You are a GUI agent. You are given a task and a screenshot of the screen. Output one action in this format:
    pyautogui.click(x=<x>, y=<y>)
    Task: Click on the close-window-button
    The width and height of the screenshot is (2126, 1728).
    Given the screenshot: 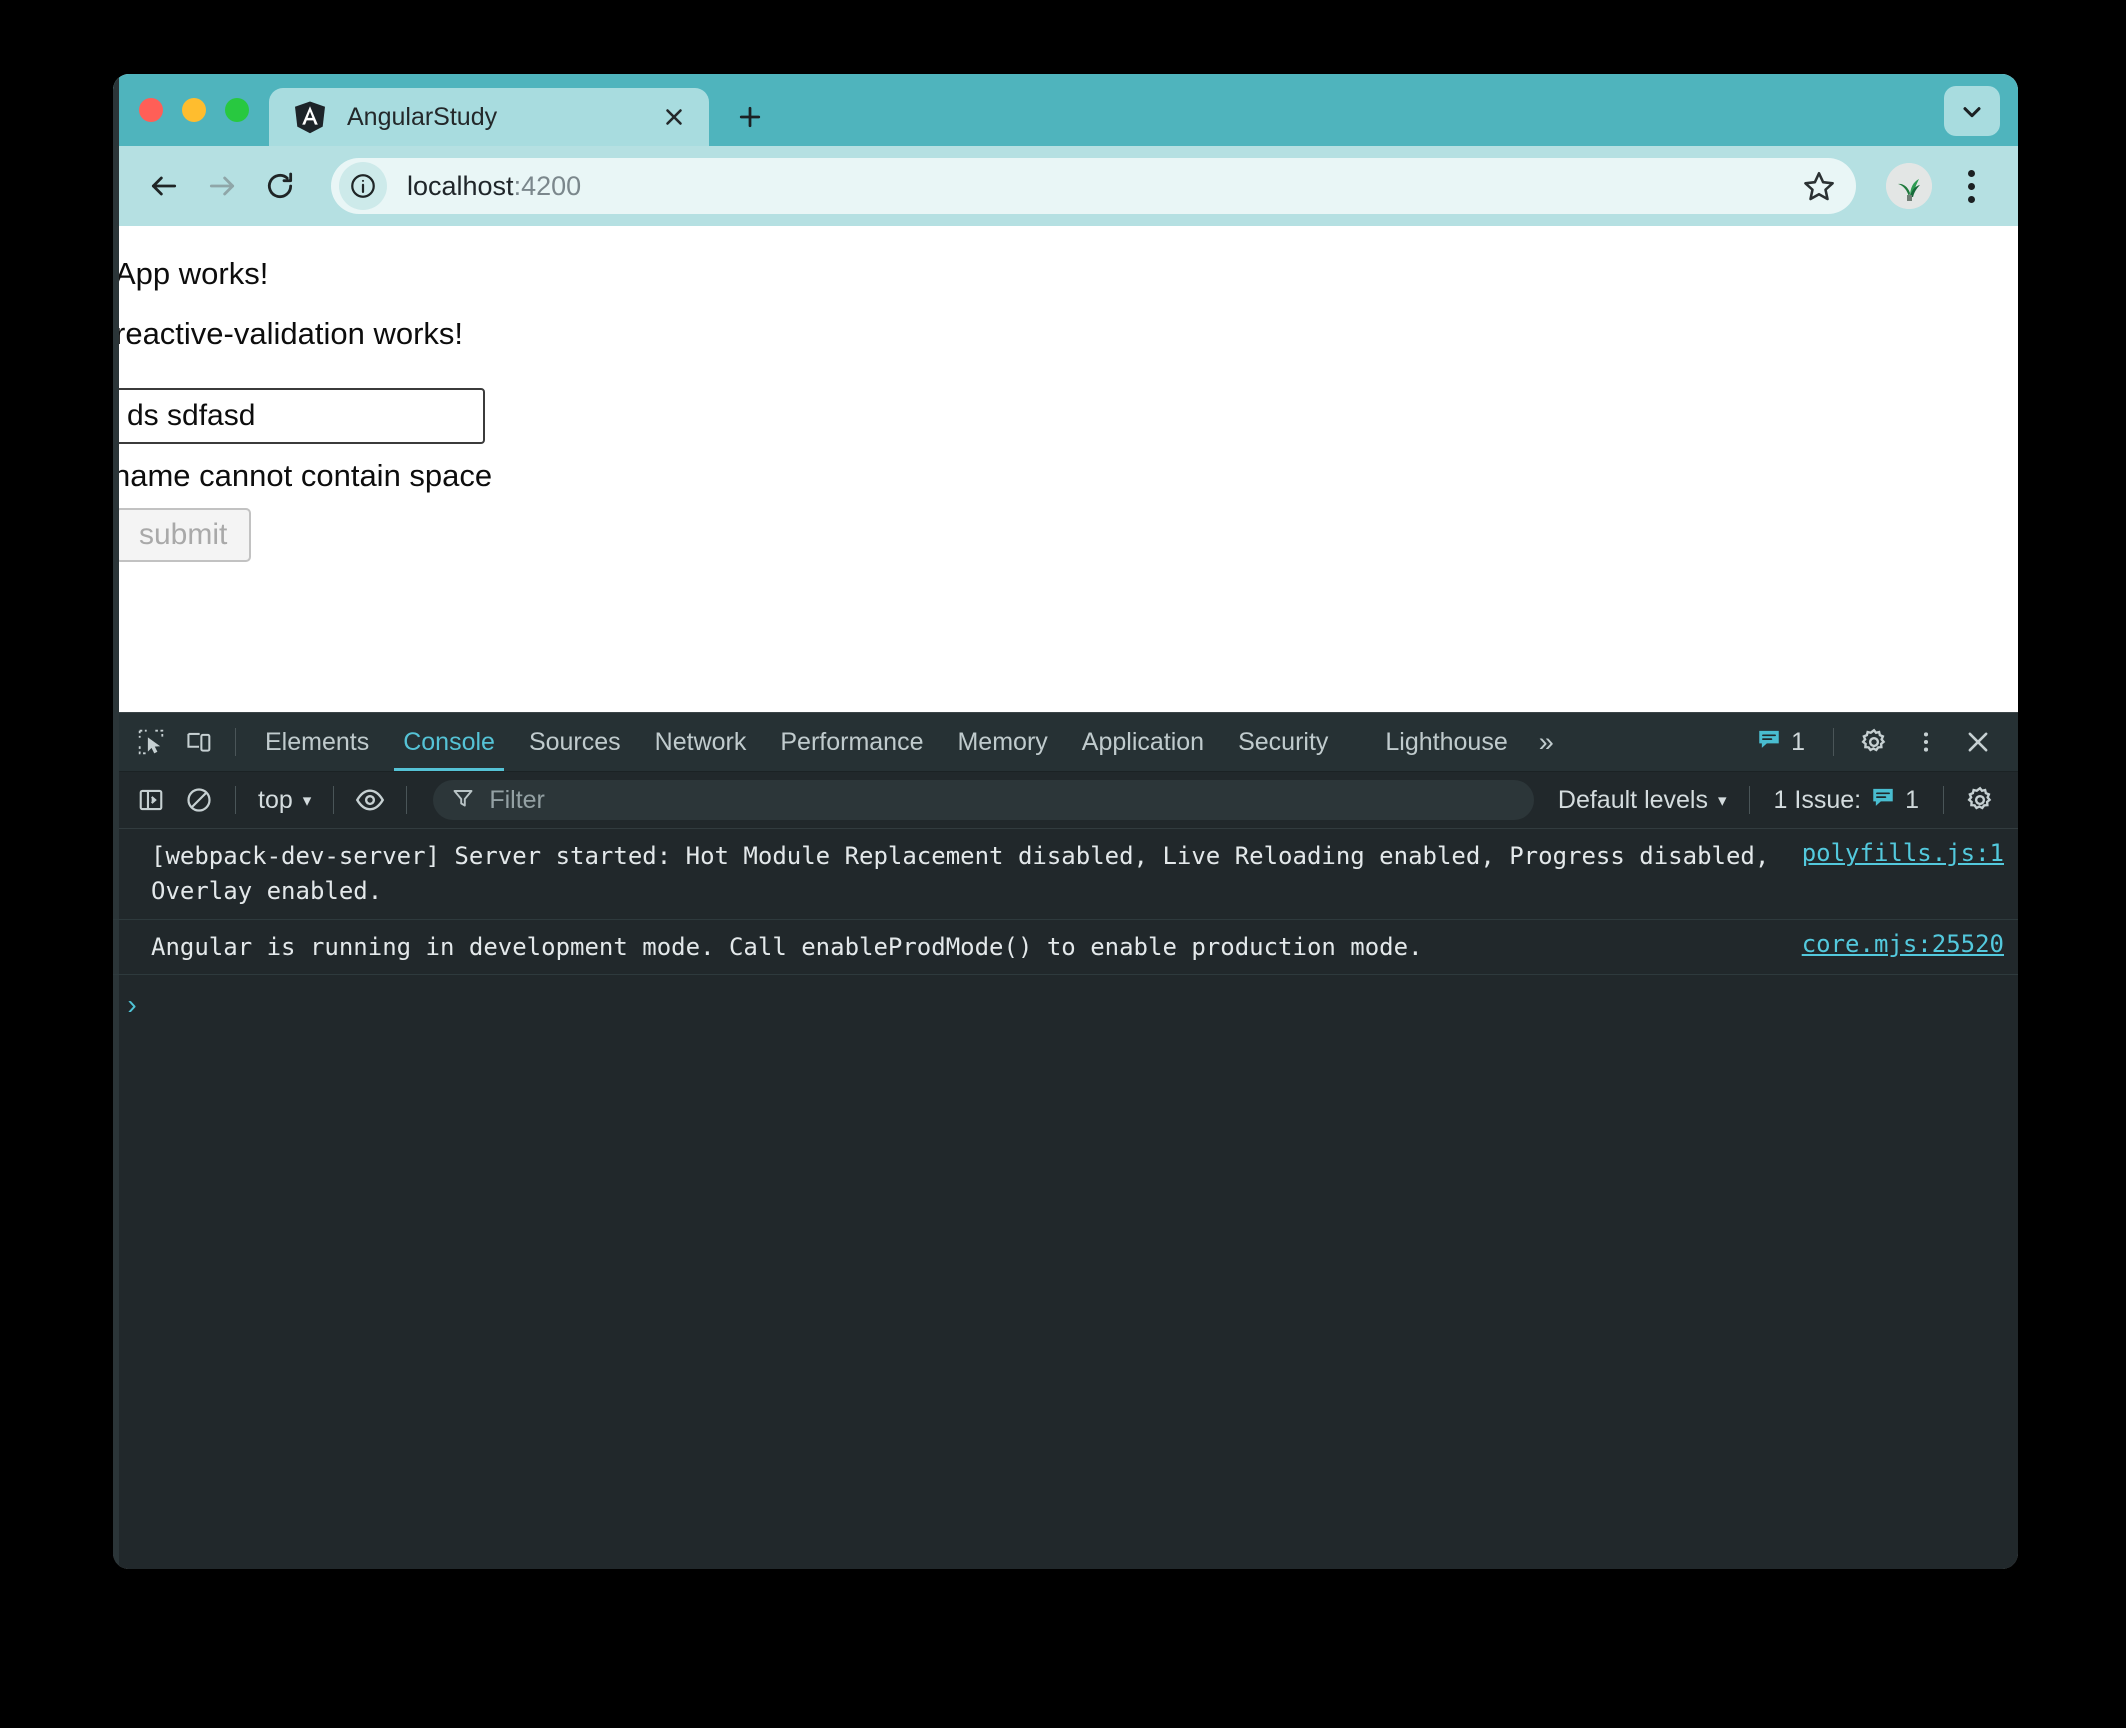 What is the action you would take?
    pyautogui.click(x=151, y=110)
    